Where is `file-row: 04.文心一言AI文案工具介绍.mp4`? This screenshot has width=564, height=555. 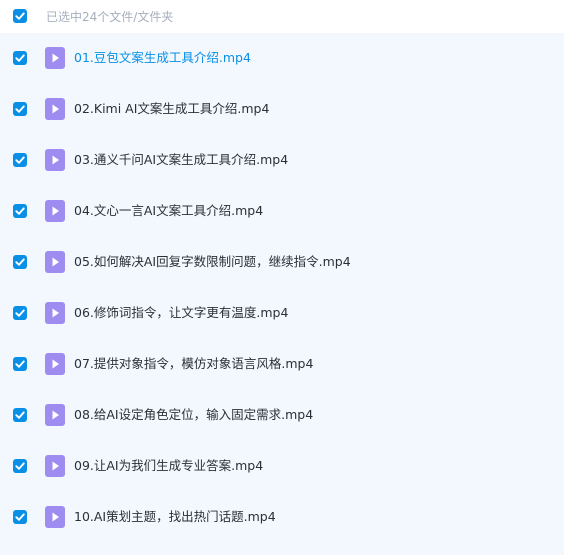 file-row: 04.文心一言AI文案工具介绍.mp4 is located at coordinates (282, 211).